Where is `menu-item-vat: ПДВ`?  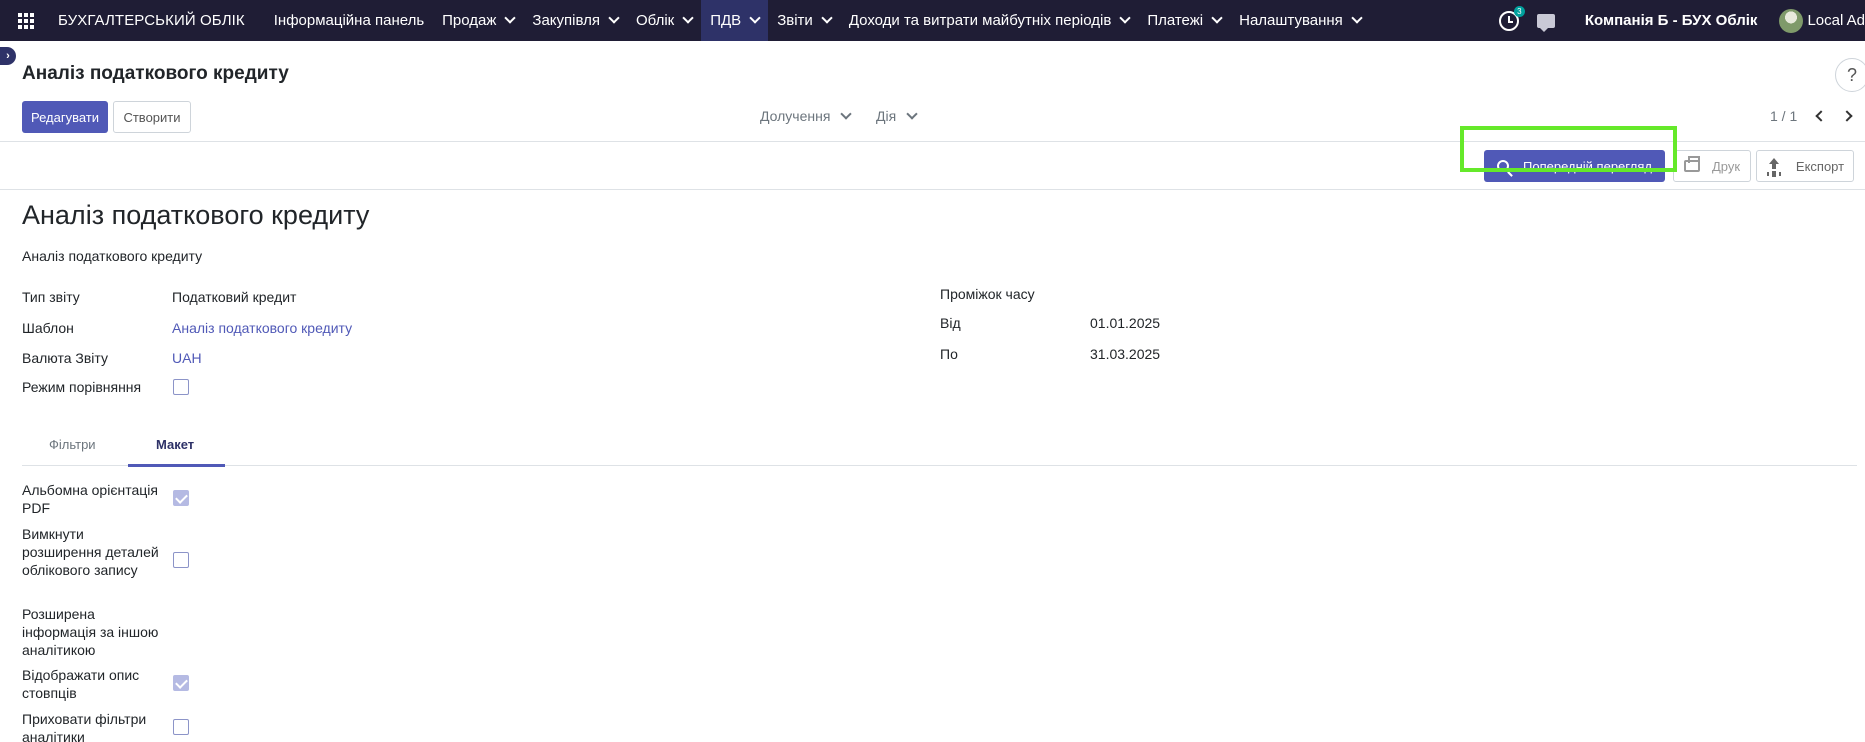 menu-item-vat: ПДВ is located at coordinates (735, 20).